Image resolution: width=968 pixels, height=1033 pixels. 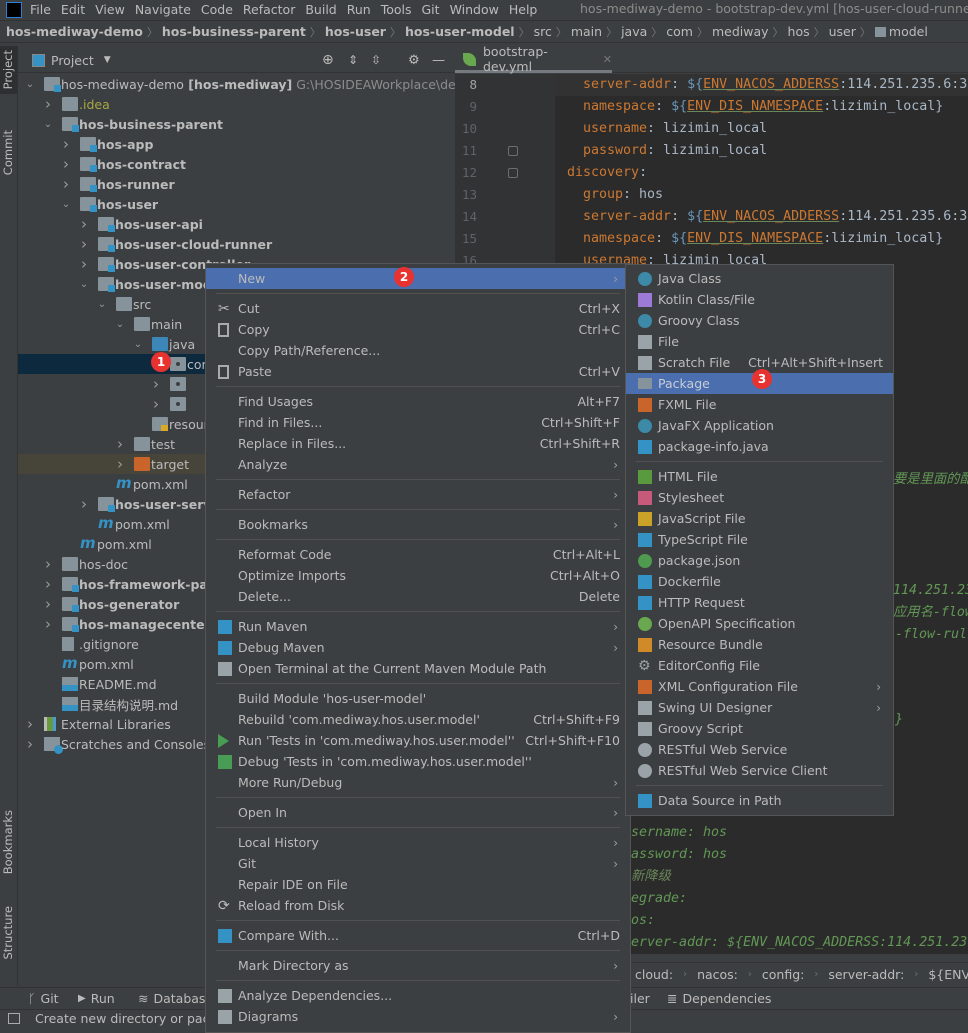 What do you see at coordinates (948, 974) in the screenshot?
I see `editor-breadcrumb-env-na: ${ENV_NA` at bounding box center [948, 974].